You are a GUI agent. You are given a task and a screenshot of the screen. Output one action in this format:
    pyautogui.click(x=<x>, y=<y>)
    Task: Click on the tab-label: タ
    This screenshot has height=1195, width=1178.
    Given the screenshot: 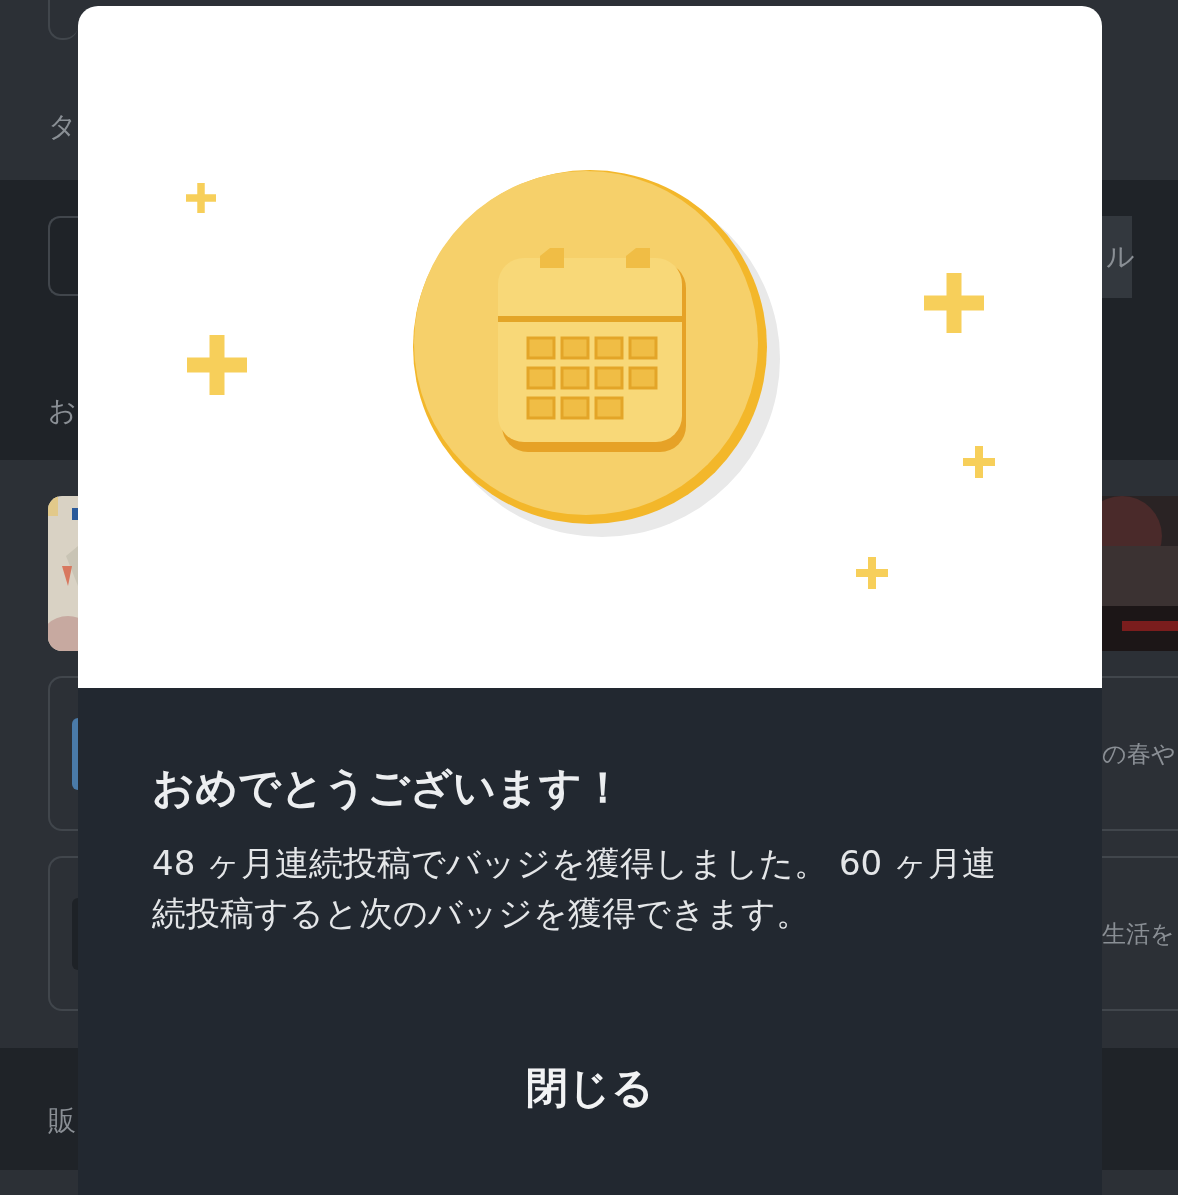 What is the action you would take?
    pyautogui.click(x=62, y=126)
    